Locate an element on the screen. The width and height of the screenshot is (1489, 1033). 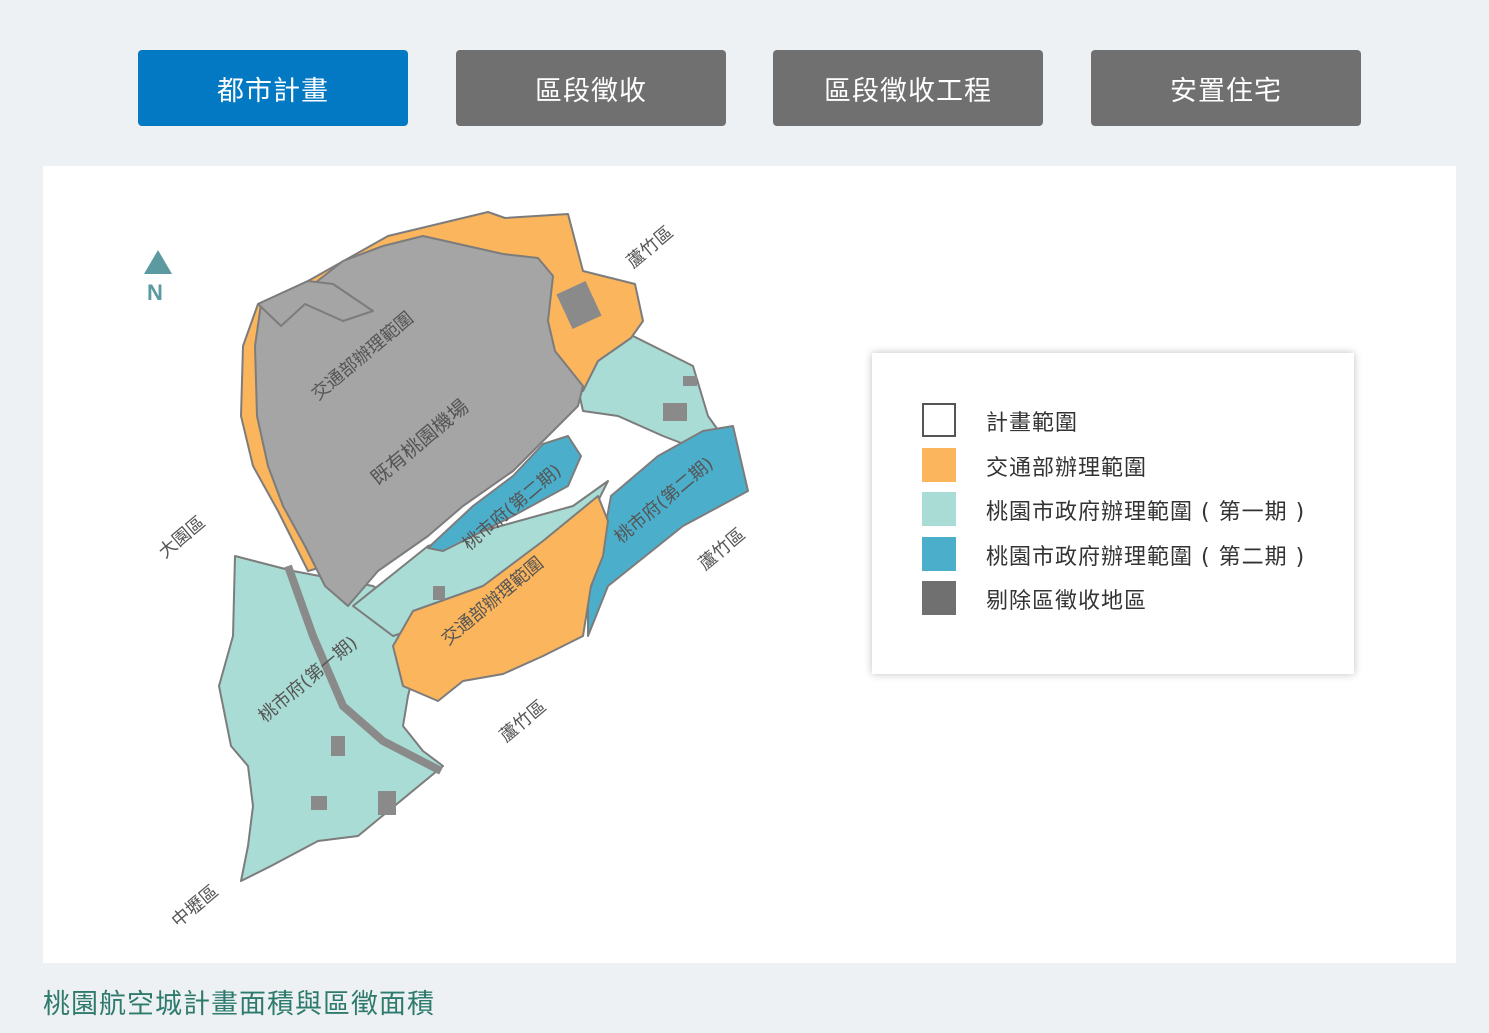
map-label-luzhu-top: 蘆竹區 is located at coordinates (650, 247).